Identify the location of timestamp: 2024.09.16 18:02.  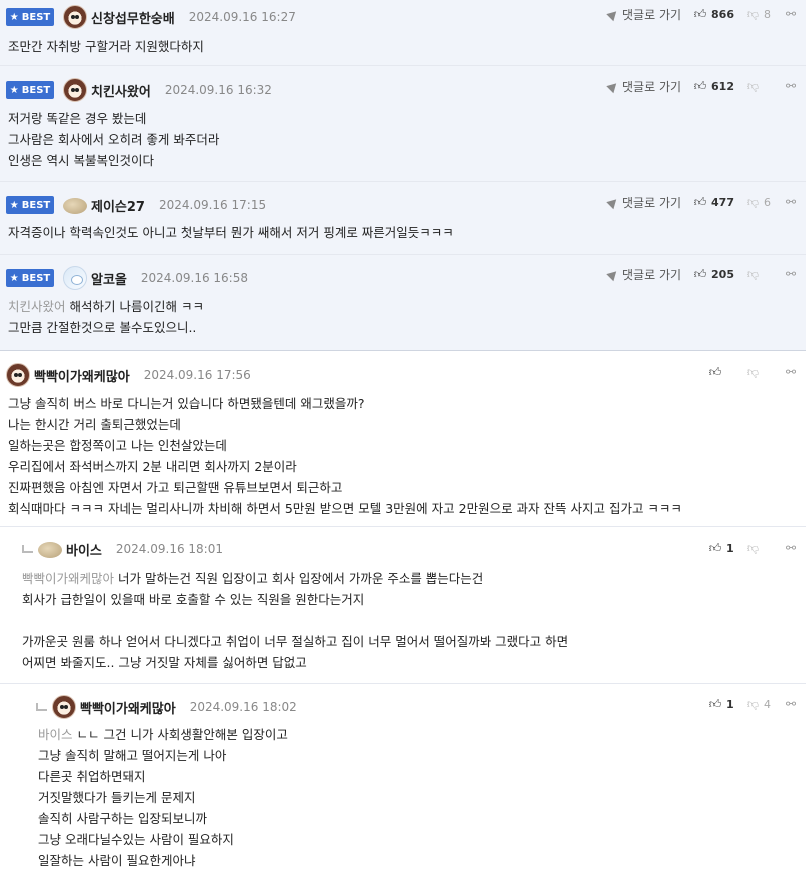
(243, 707).